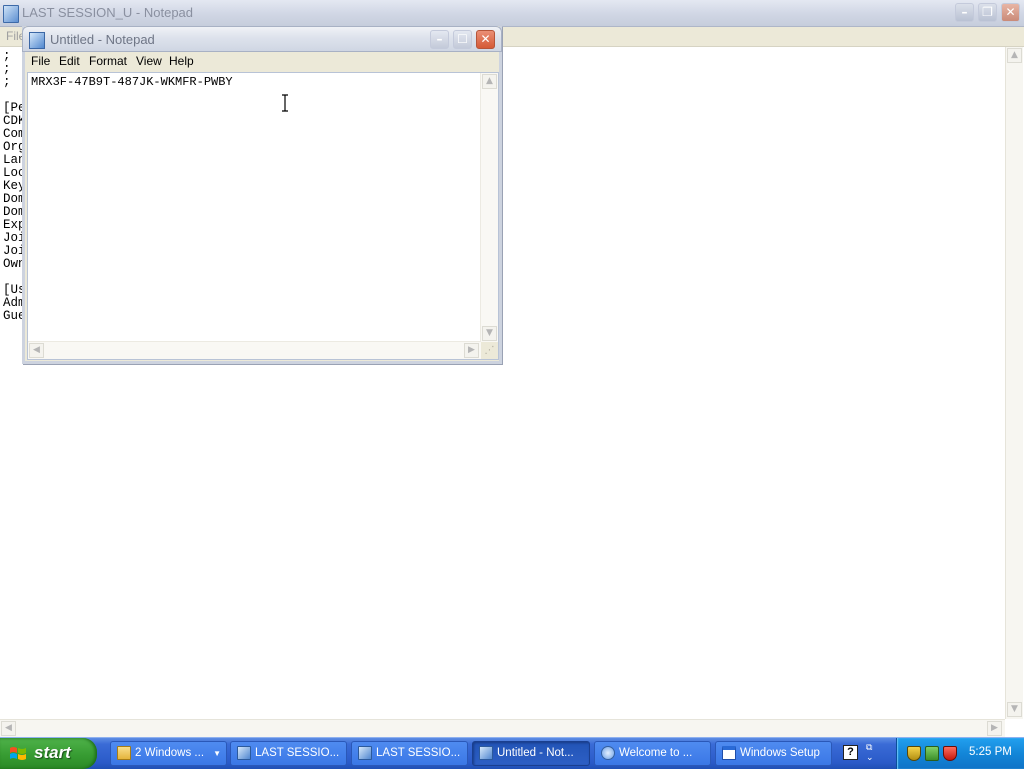 The height and width of the screenshot is (769, 1024). I want to click on start-button: start, so click(48, 753).